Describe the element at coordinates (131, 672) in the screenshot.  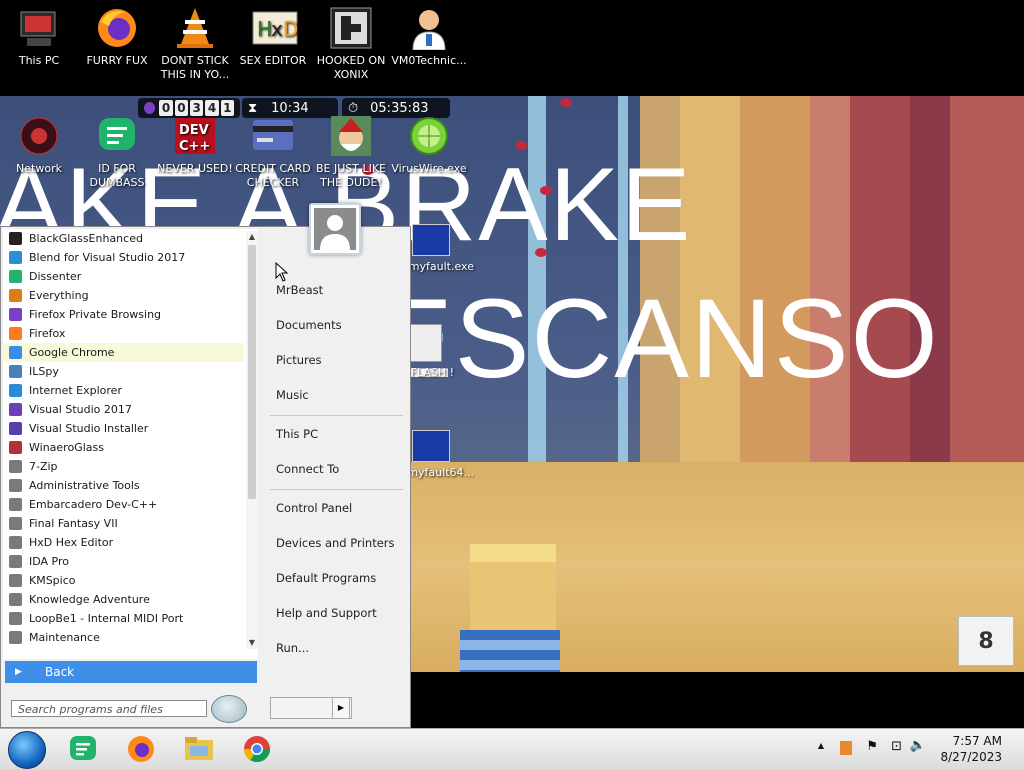
I see `back-button: ▶ Back` at that location.